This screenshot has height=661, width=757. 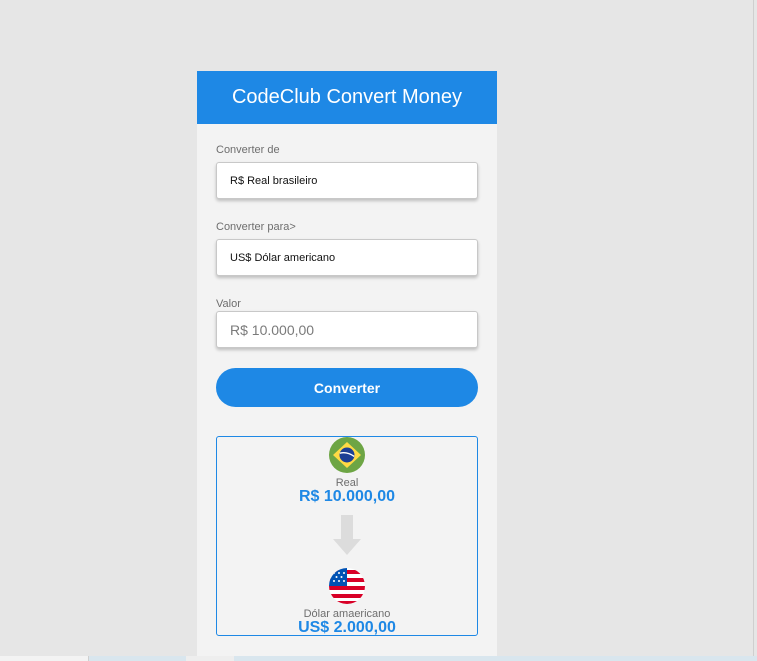 What do you see at coordinates (347, 257) in the screenshot?
I see `to-currency-select: US$ Dólar americano` at bounding box center [347, 257].